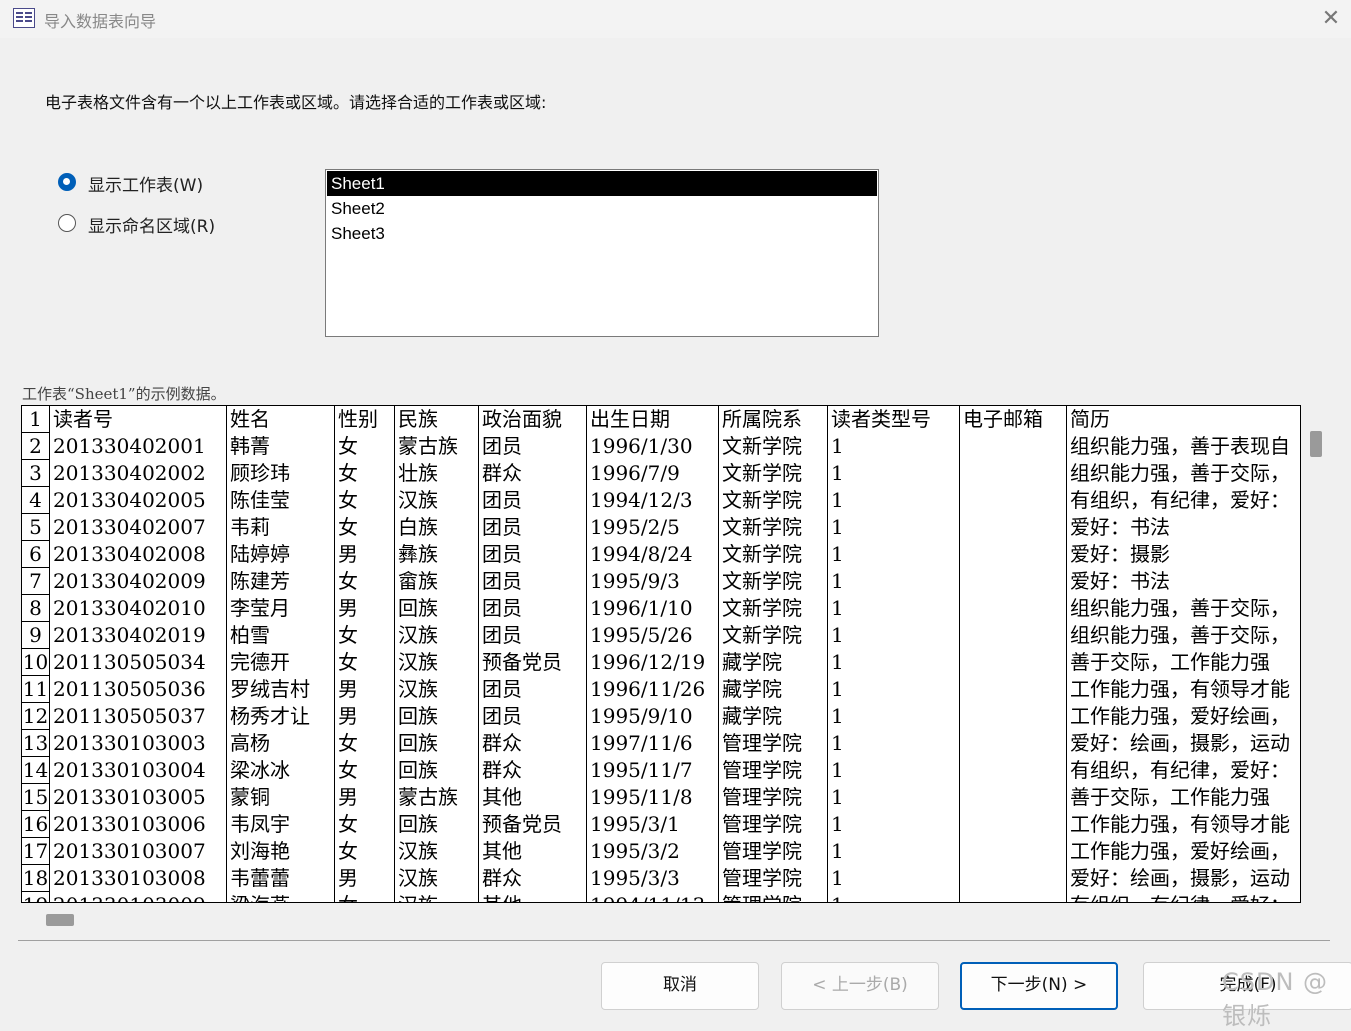  I want to click on next-button: 下一步(N) >, so click(1039, 986).